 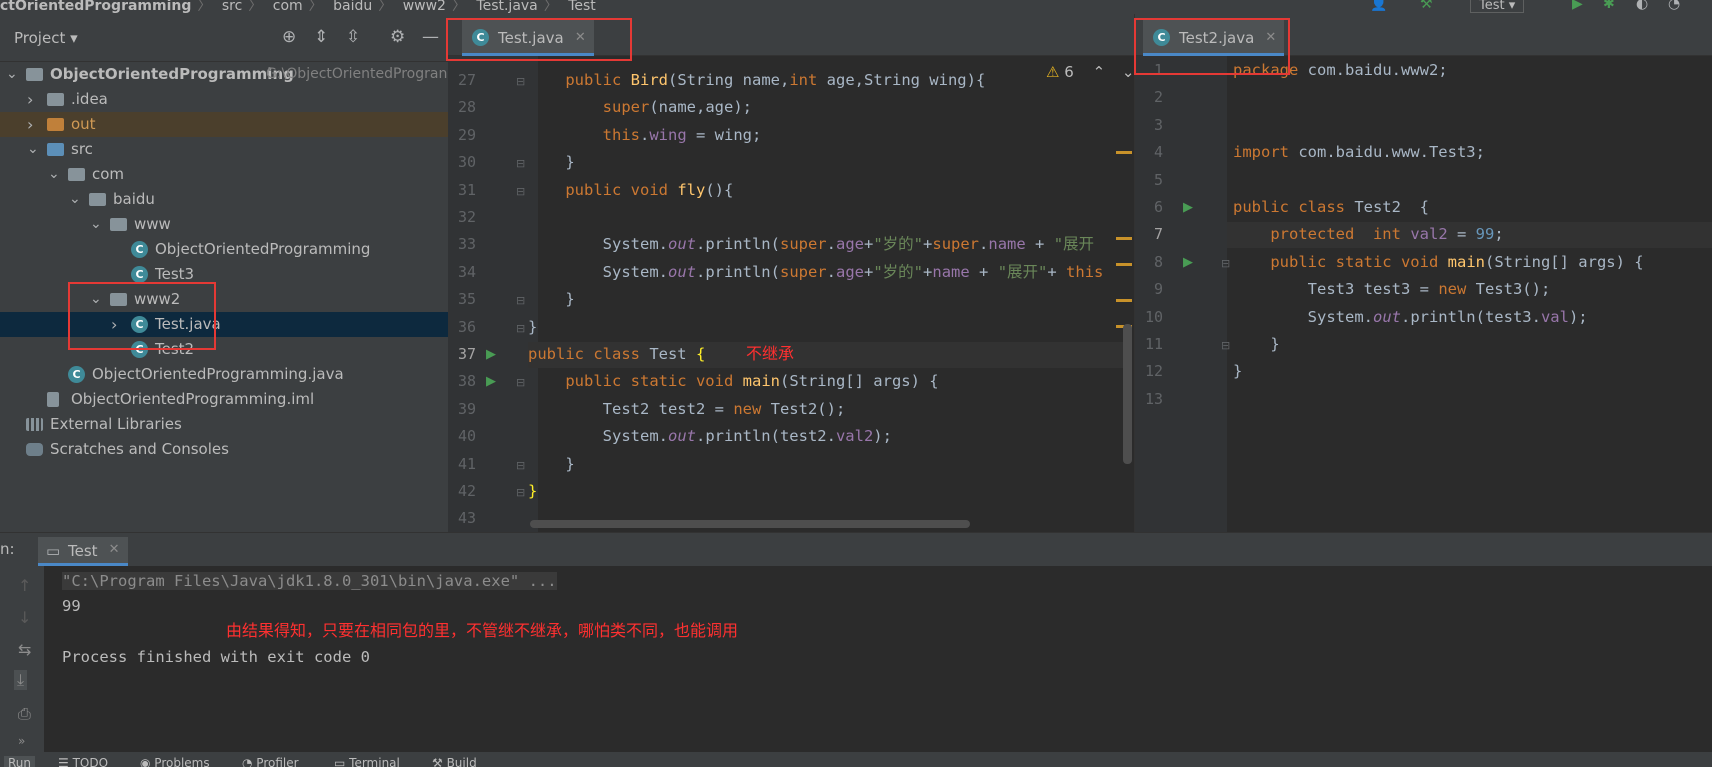 What do you see at coordinates (224, 174) in the screenshot?
I see `tree-item: ⌄ com` at bounding box center [224, 174].